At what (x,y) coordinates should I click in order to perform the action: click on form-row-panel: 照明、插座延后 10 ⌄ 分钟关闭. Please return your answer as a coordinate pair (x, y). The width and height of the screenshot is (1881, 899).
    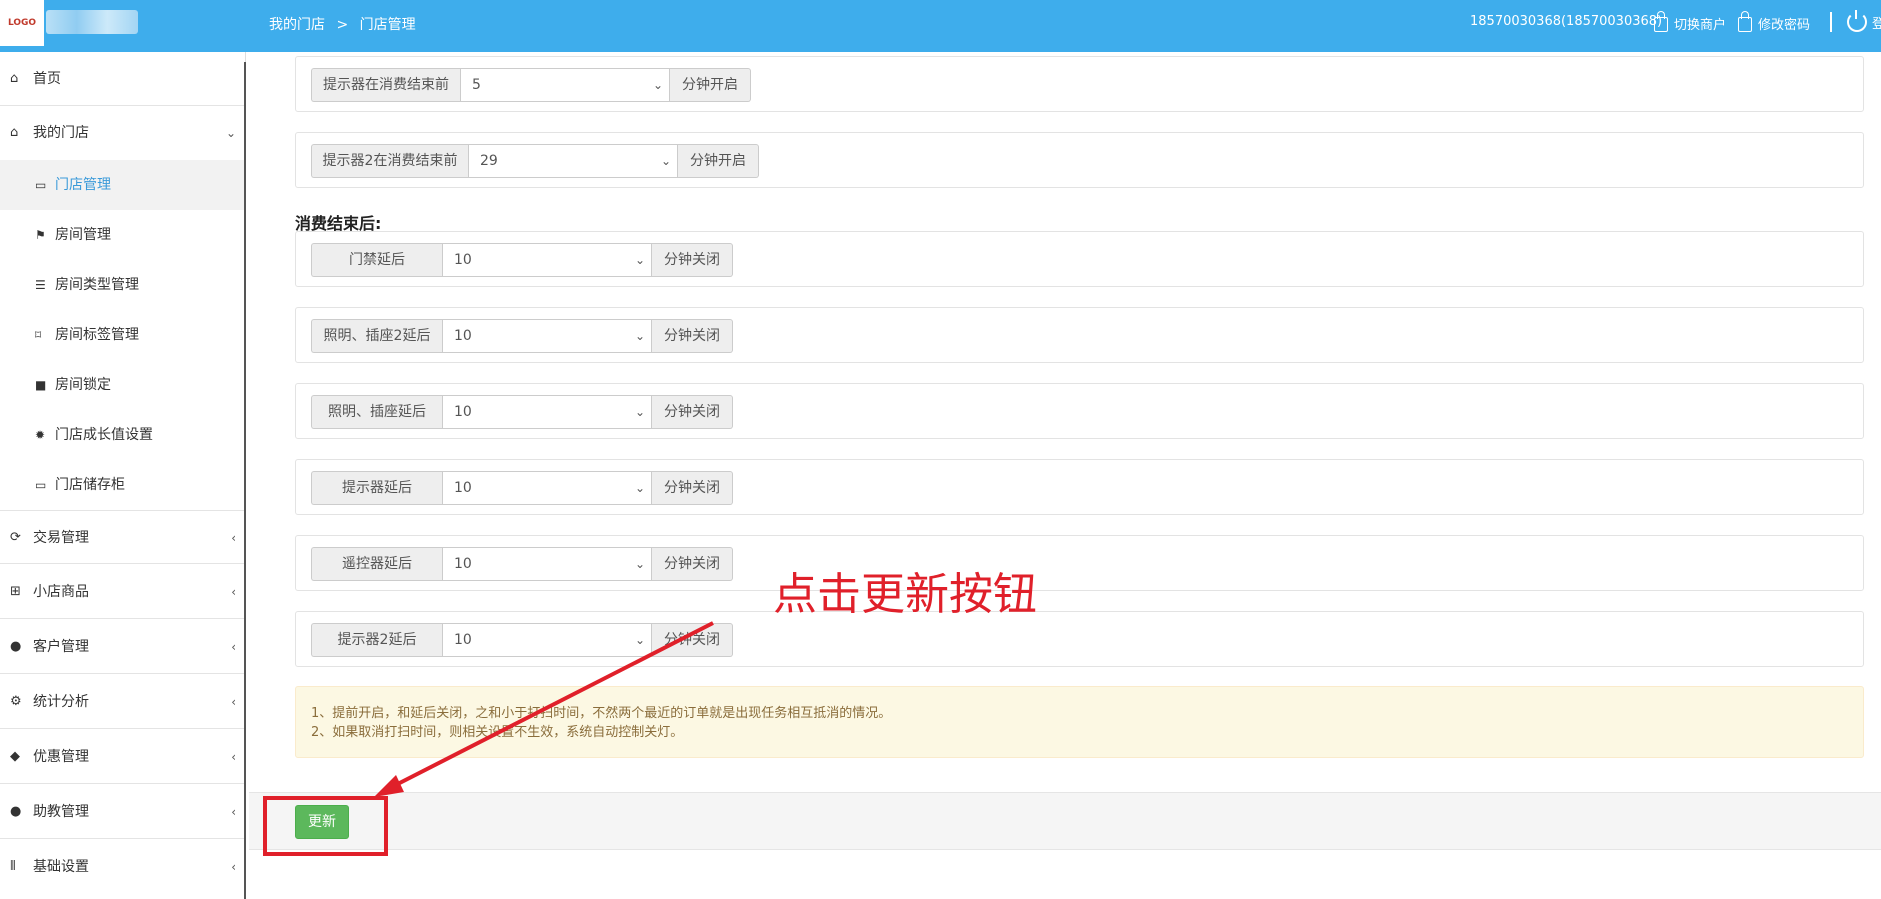
    Looking at the image, I should click on (1079, 411).